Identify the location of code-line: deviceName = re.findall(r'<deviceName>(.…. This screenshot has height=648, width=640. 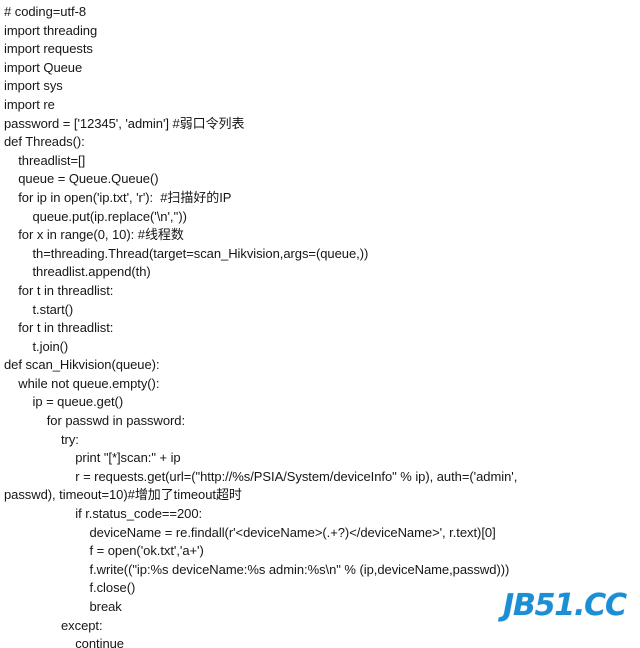
(250, 532).